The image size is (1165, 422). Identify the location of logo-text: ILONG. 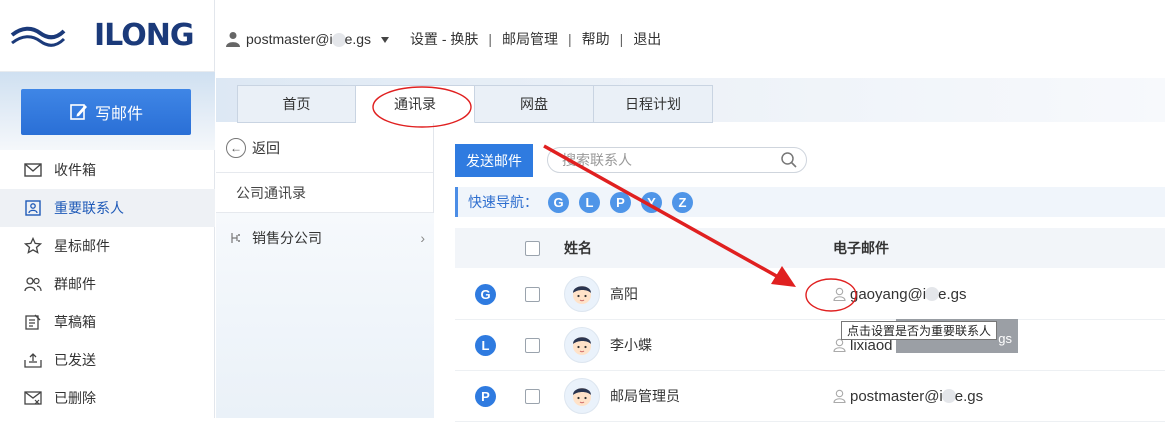
(144, 35).